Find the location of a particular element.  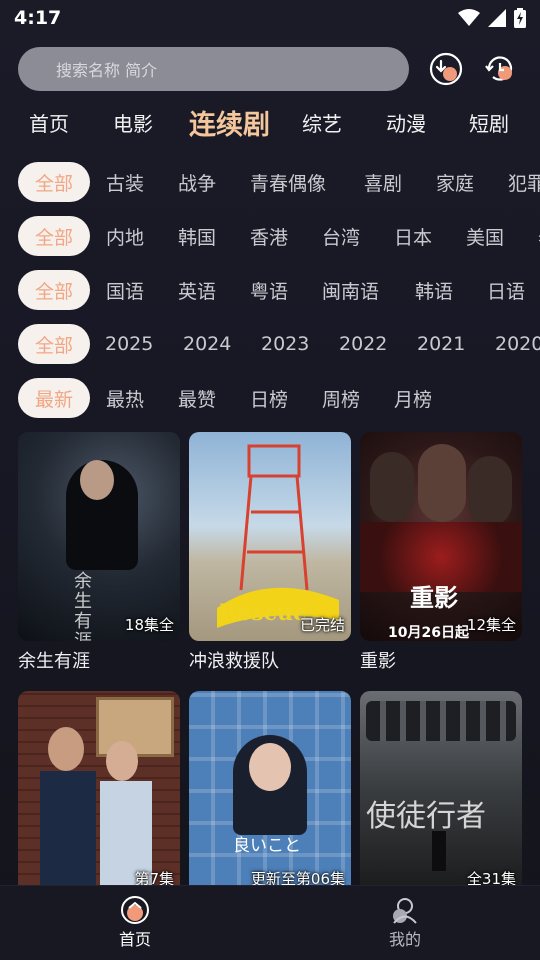

filter-row-region: 全部 内地 韩国 香港 台湾 日本 美国 泰国 is located at coordinates (270, 236).